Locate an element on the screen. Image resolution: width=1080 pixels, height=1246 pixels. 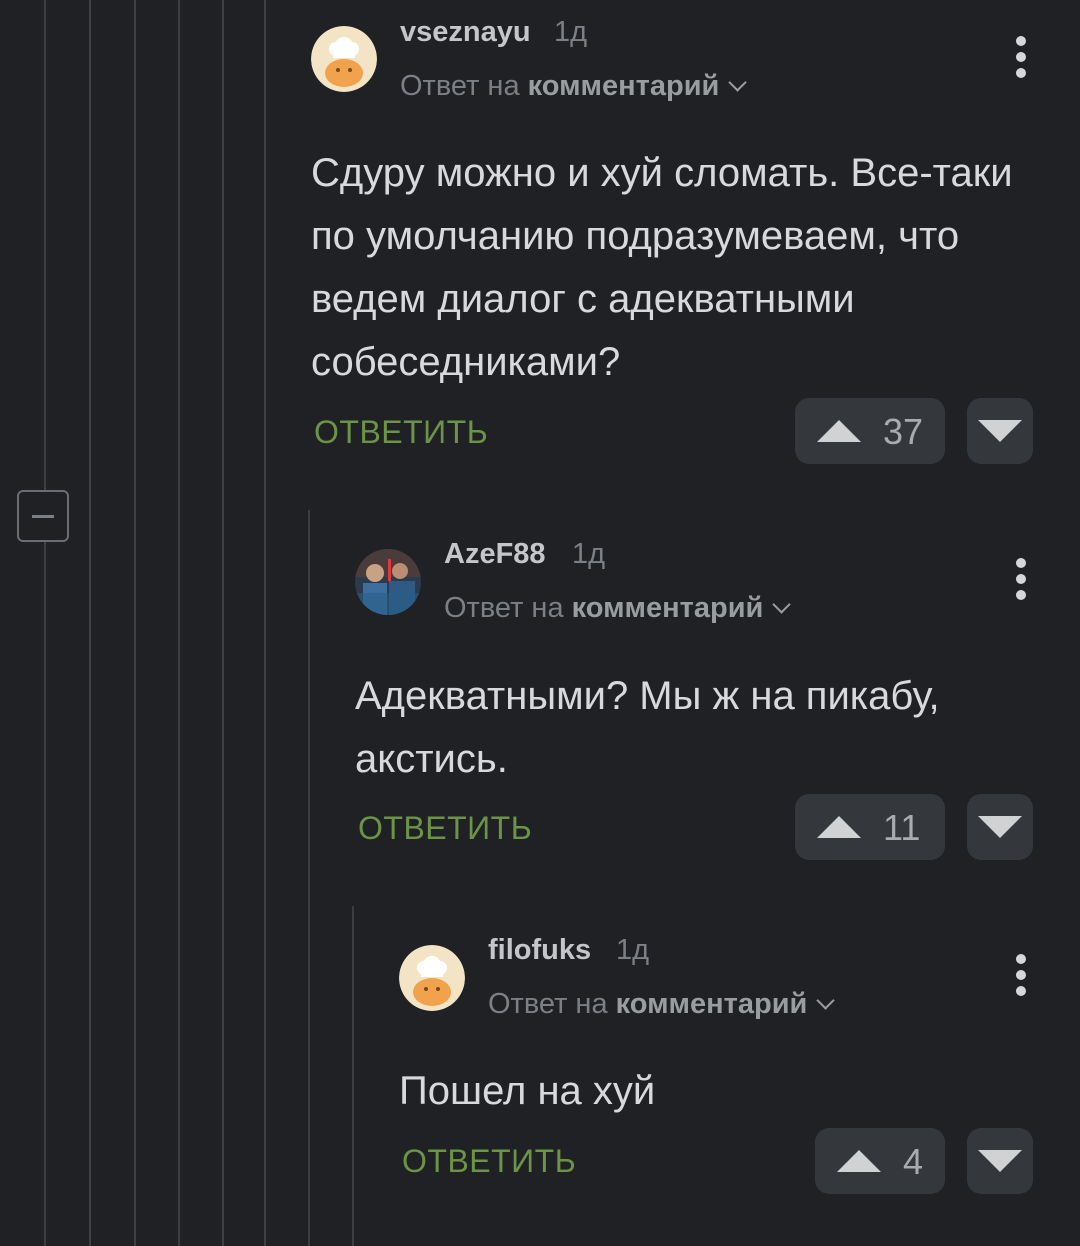
reply-prefix: Ответ на is located at coordinates (548, 1004).